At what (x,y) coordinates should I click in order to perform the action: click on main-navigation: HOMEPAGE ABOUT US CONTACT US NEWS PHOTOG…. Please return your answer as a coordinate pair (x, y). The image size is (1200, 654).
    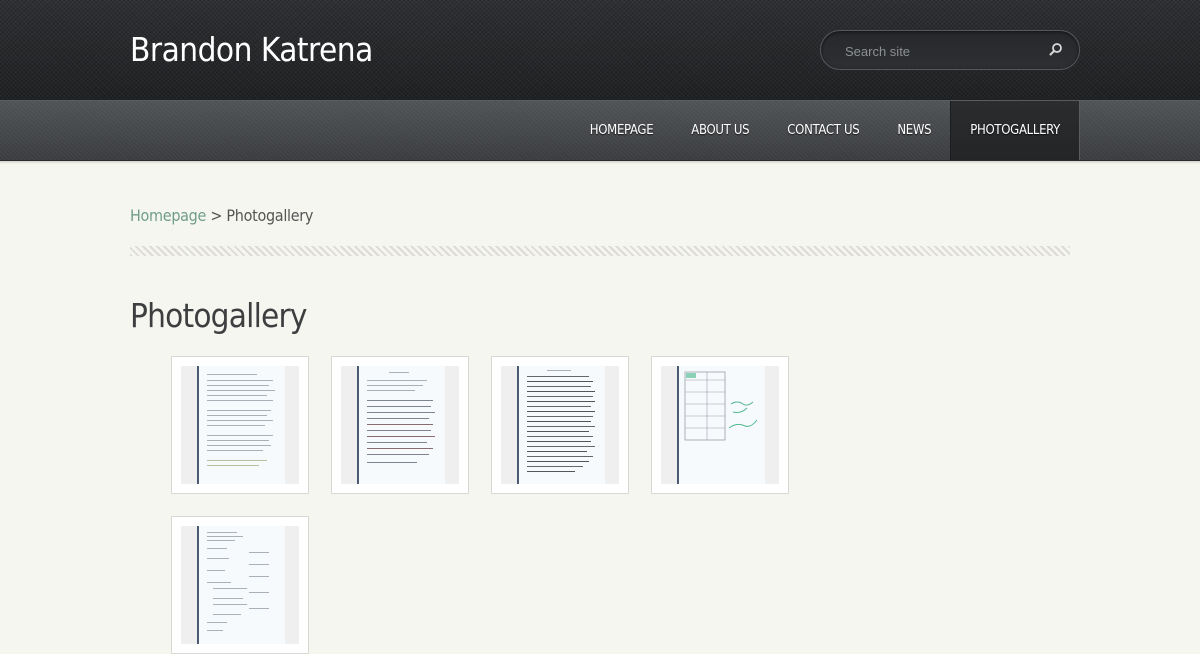
    Looking at the image, I should click on (600, 130).